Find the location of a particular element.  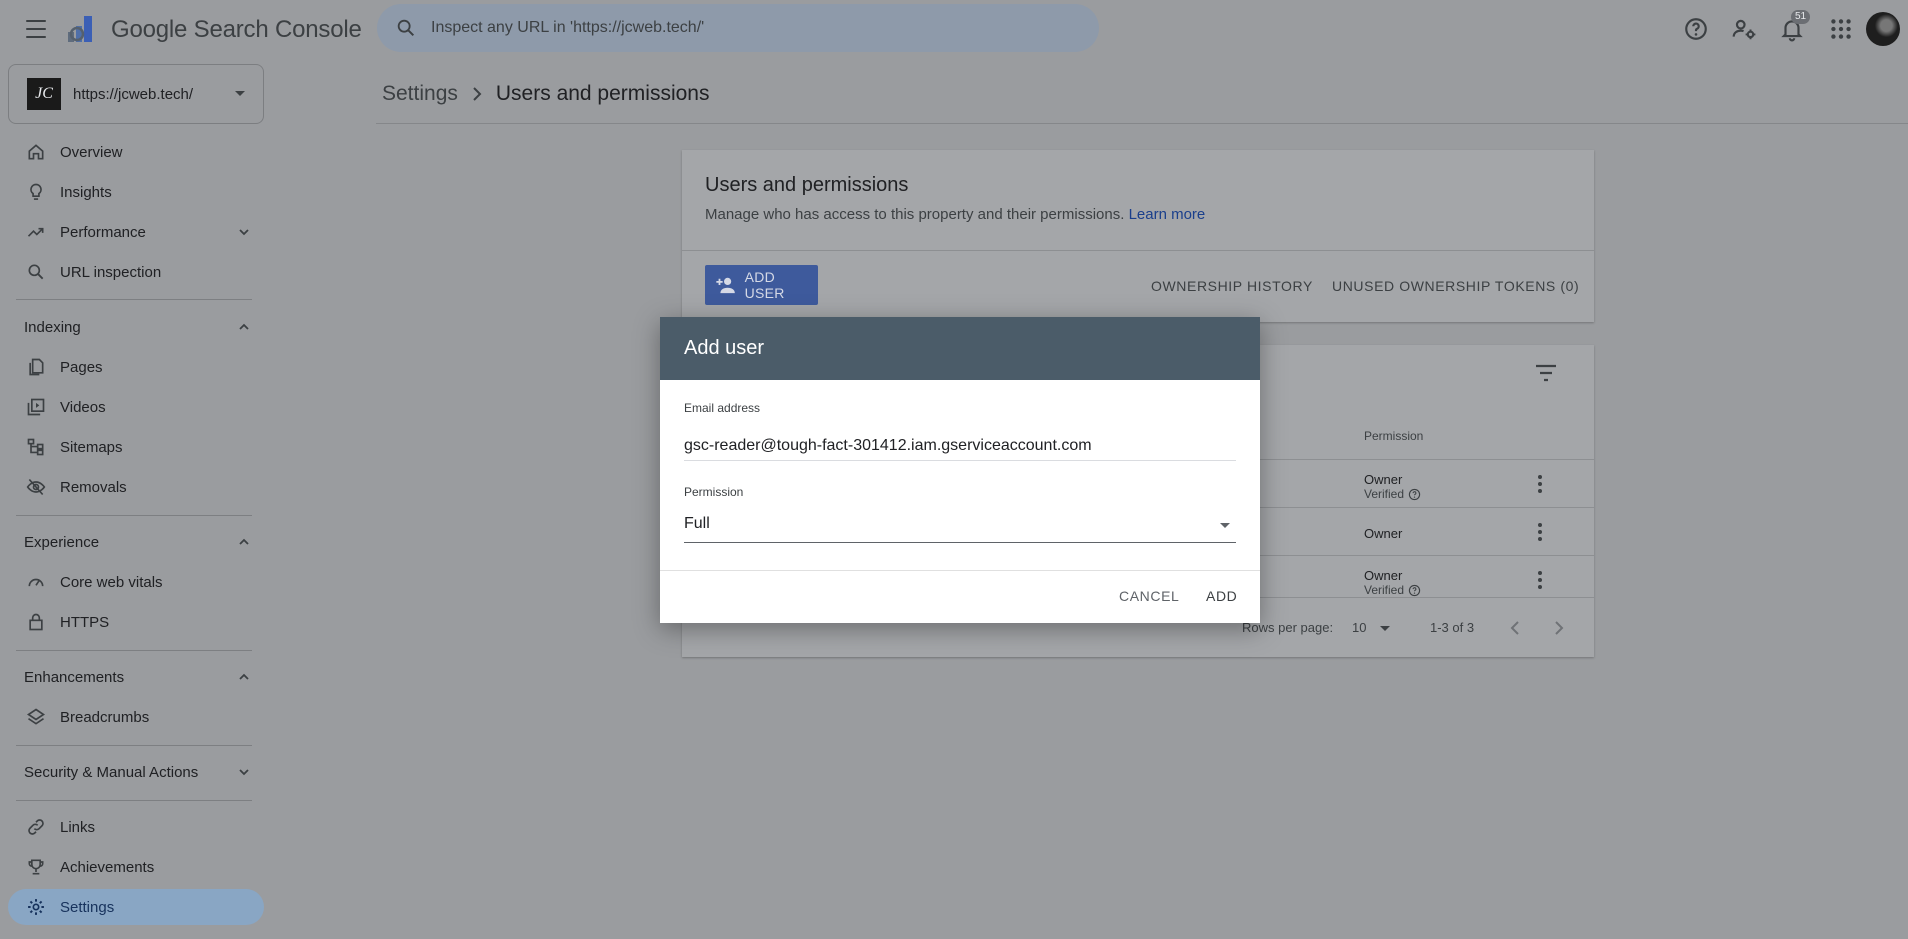

sidebar-section-security: Security & Manual Actions is located at coordinates (136, 772).